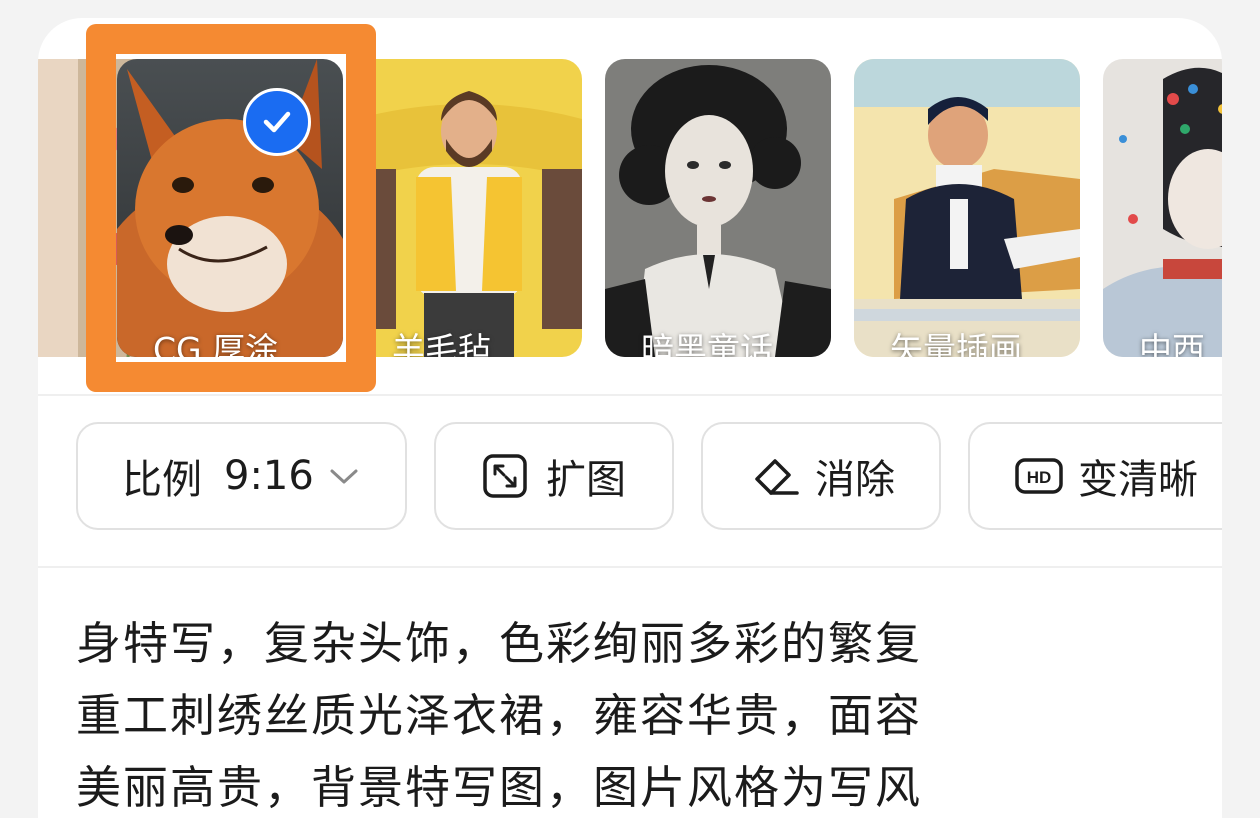 This screenshot has height=818, width=1260. I want to click on svg-text: HD, so click(1039, 477).